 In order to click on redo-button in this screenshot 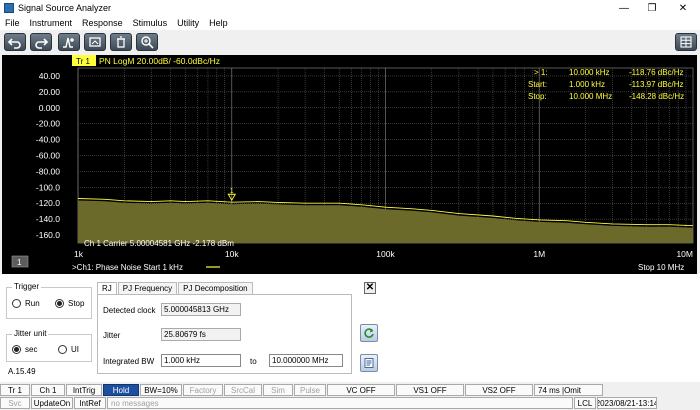, I will do `click(41, 42)`.